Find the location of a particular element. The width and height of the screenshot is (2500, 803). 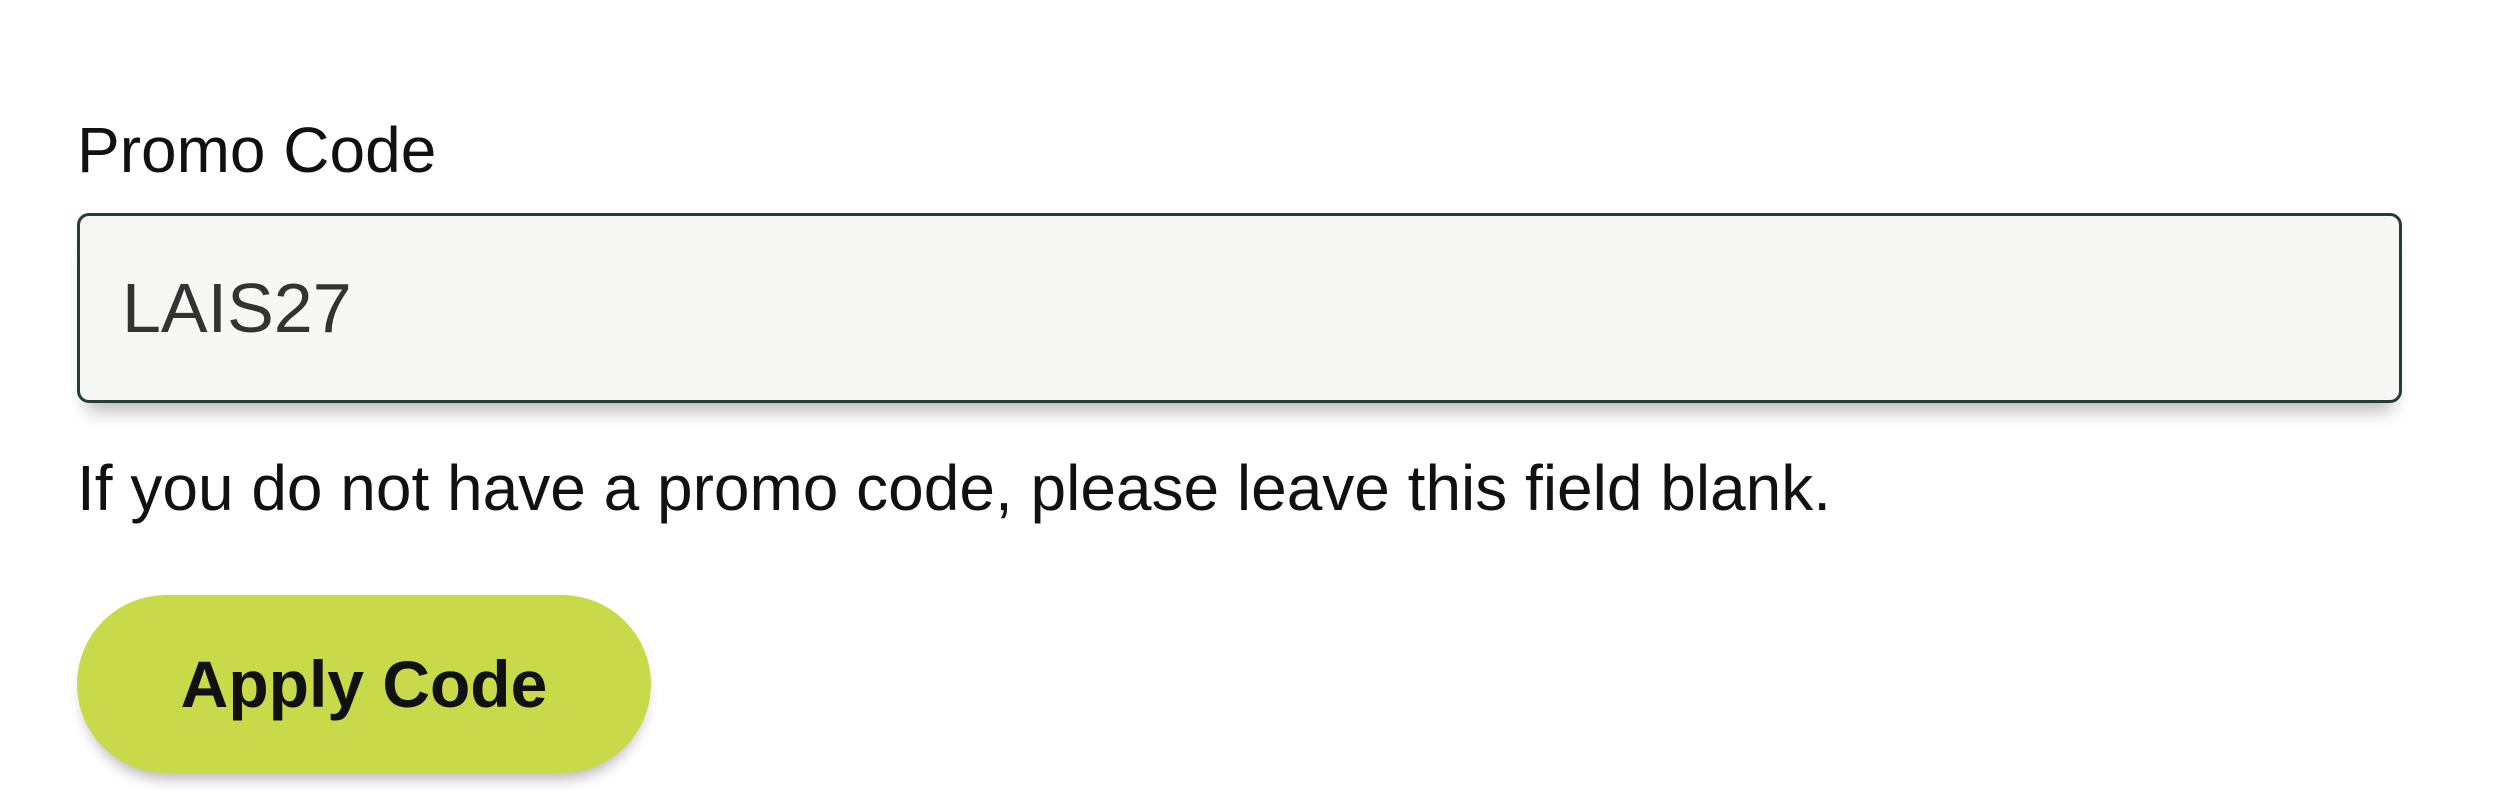

promo-code-label: Promo Code is located at coordinates (257, 150).